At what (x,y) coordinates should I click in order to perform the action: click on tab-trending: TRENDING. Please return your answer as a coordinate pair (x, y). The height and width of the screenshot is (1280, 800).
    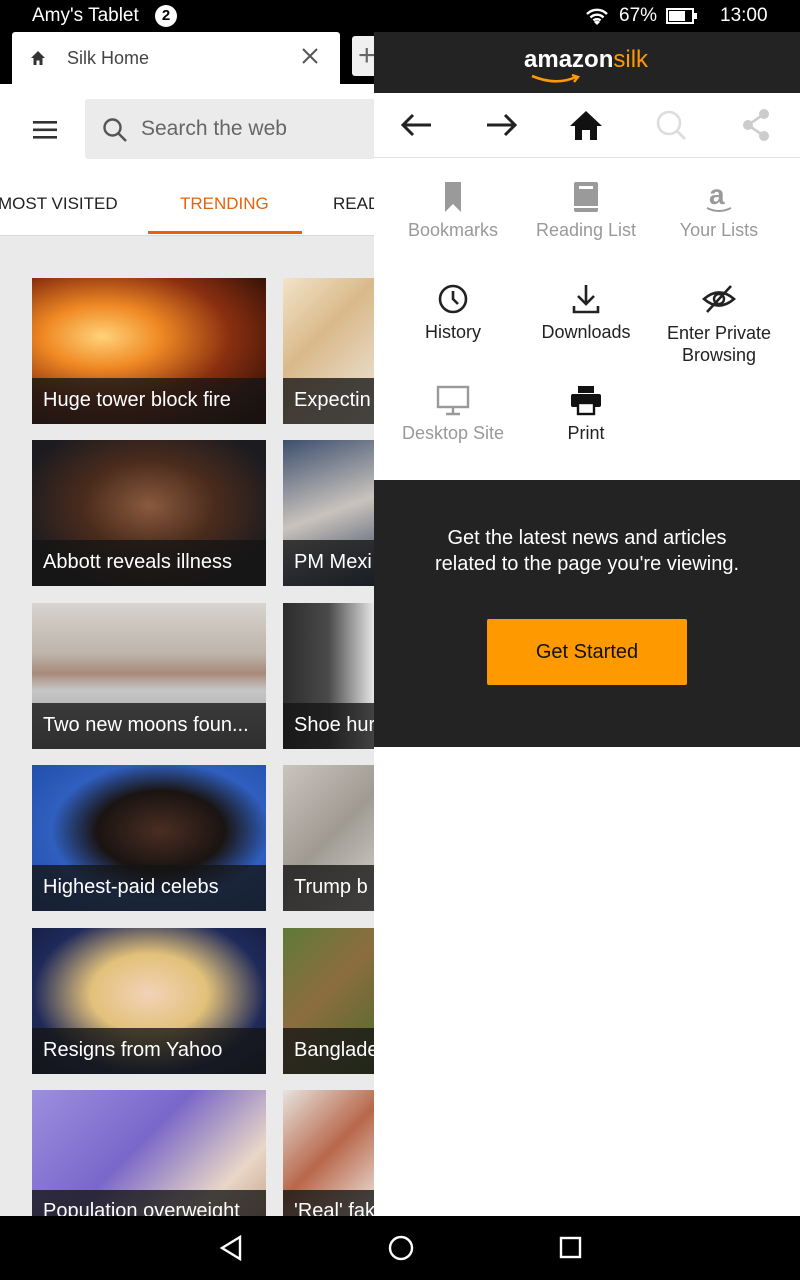
    Looking at the image, I should click on (224, 204).